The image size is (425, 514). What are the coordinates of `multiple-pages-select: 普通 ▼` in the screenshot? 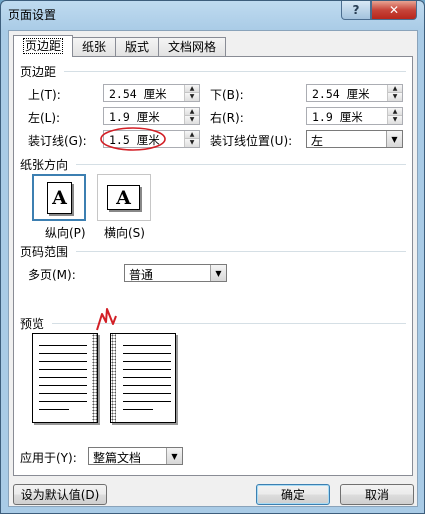 It's located at (175, 273).